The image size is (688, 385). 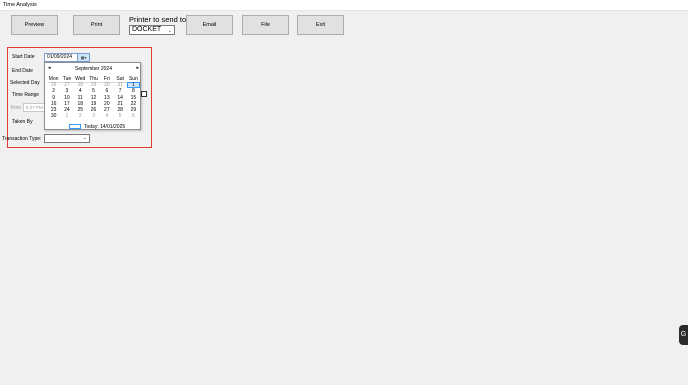 I want to click on start-date-label: Start Date, so click(x=23, y=57).